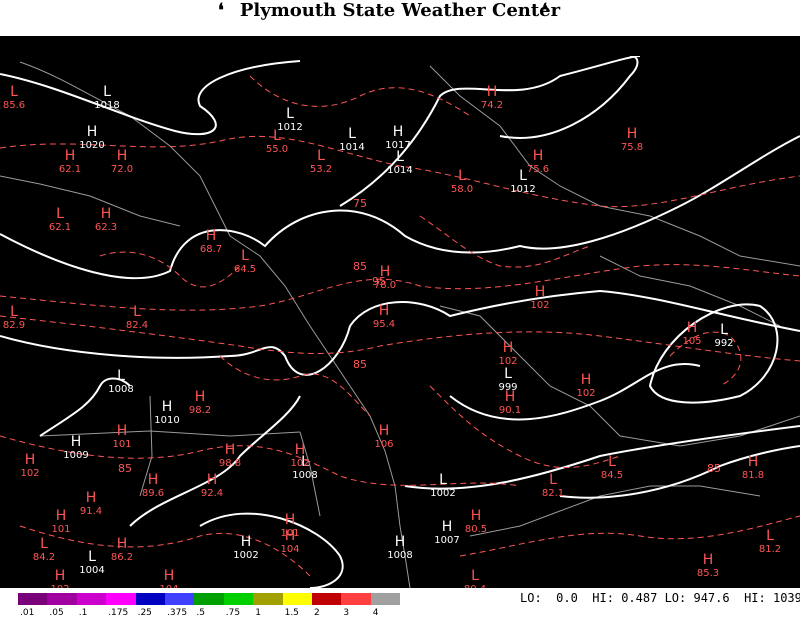 The image size is (800, 623). Describe the element at coordinates (770, 541) in the screenshot. I see `temperature-center: L81.2` at that location.